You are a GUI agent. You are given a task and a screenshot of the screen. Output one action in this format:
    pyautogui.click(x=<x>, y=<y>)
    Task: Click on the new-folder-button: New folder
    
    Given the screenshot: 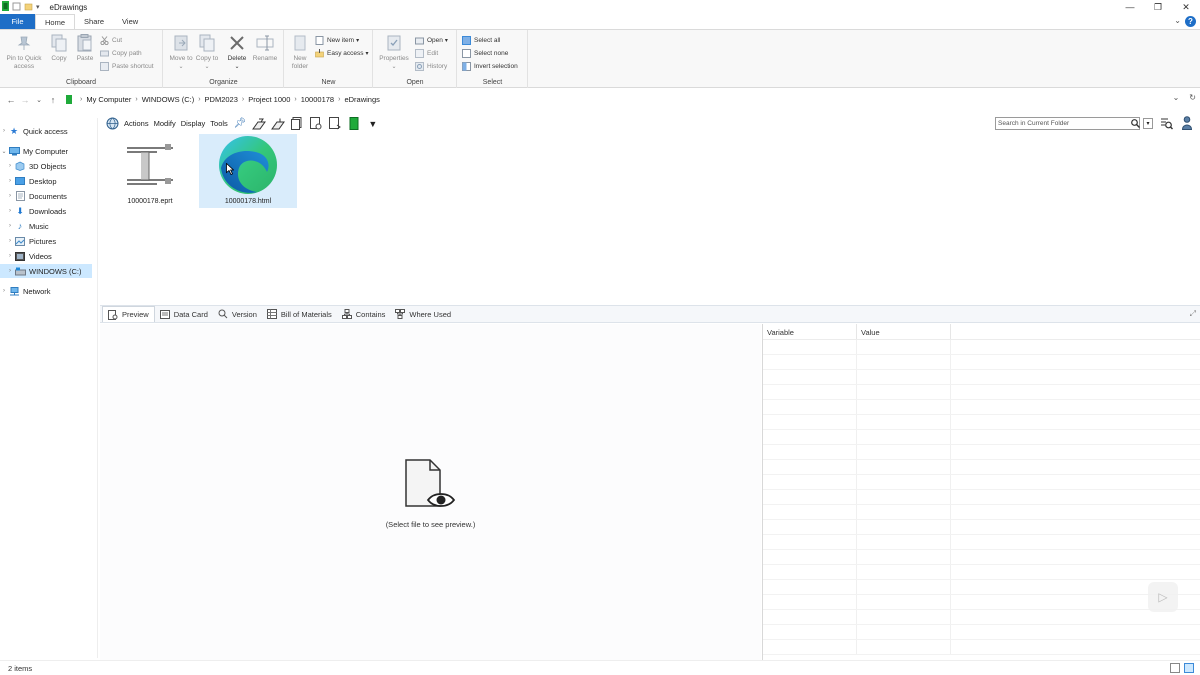 What is the action you would take?
    pyautogui.click(x=300, y=52)
    